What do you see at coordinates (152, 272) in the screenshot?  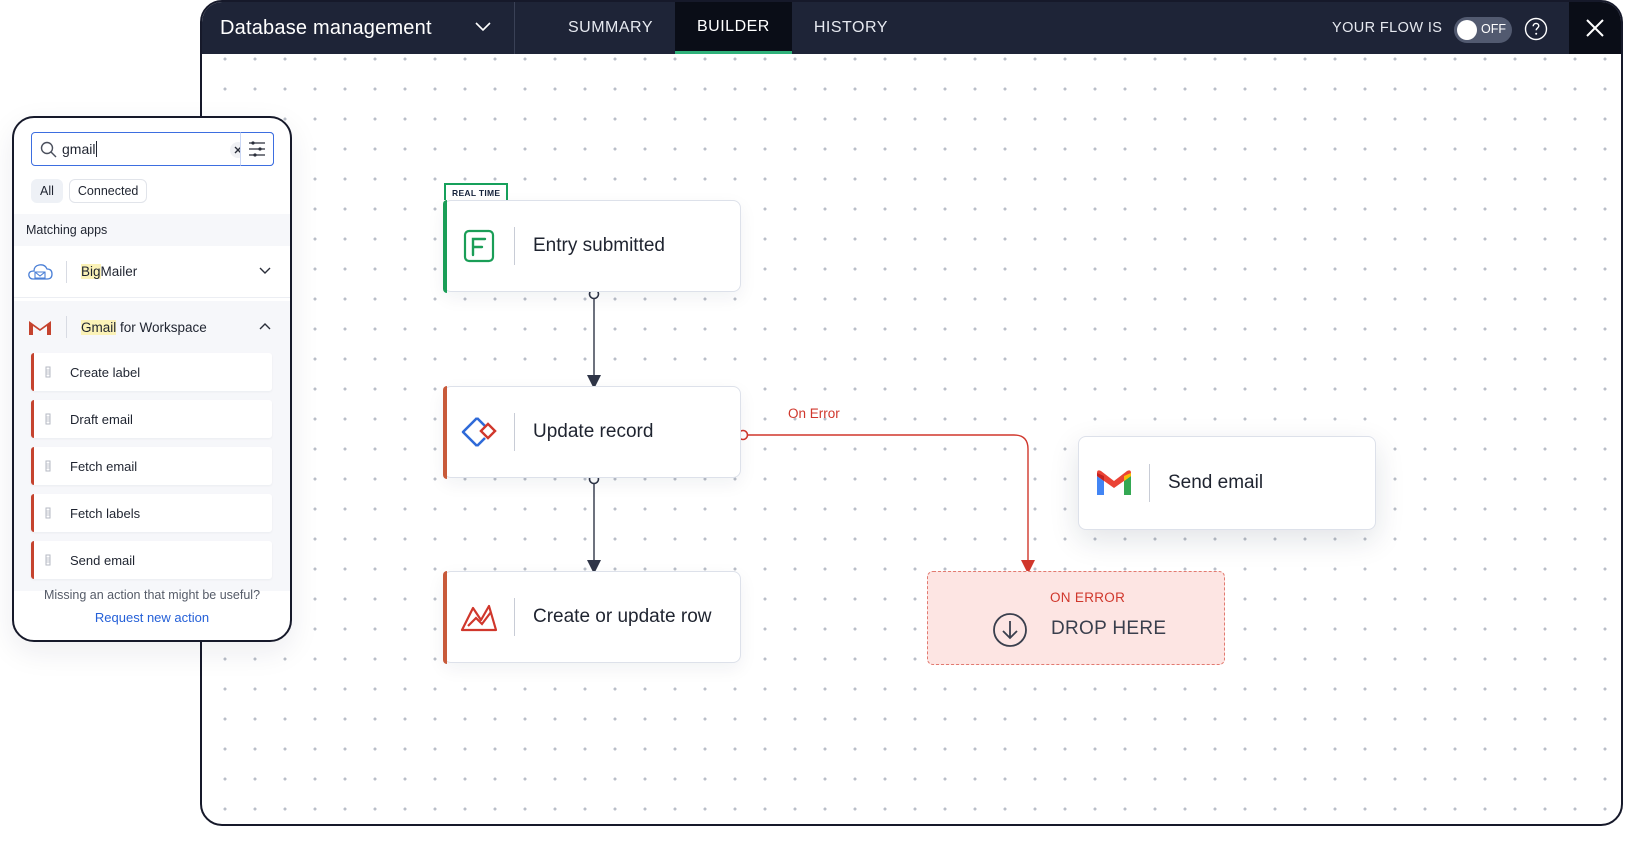 I see `app-row-bigmailer: BigMailer` at bounding box center [152, 272].